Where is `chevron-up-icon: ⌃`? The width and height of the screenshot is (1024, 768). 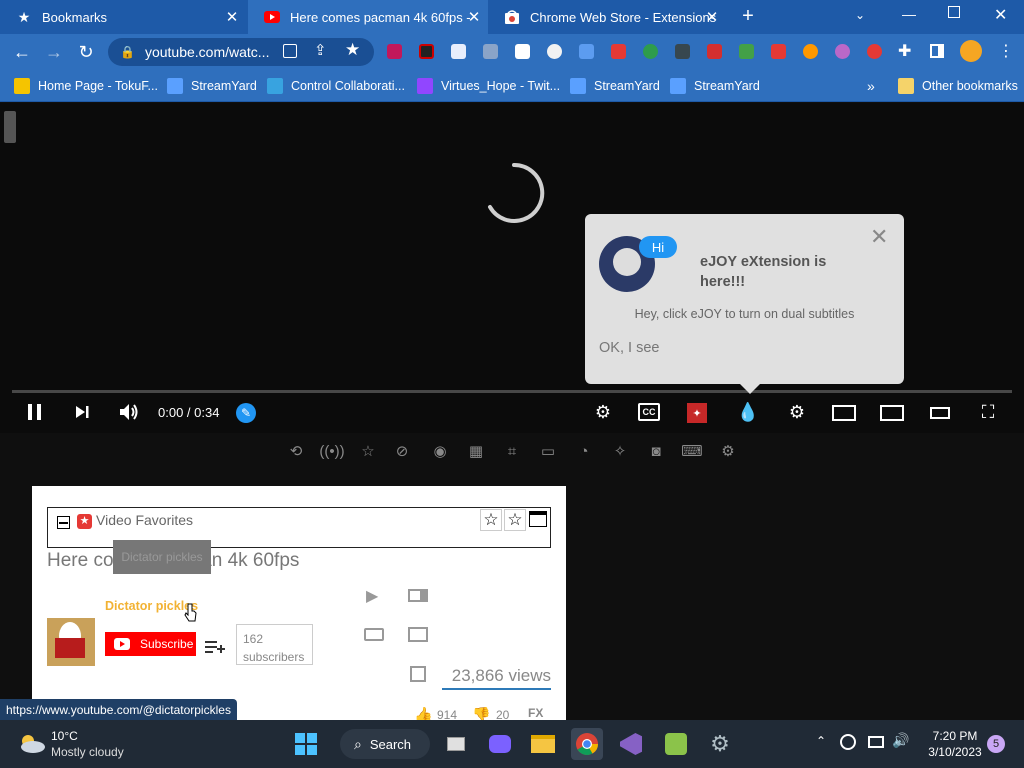
chevron-up-icon: ⌃ is located at coordinates (821, 741).